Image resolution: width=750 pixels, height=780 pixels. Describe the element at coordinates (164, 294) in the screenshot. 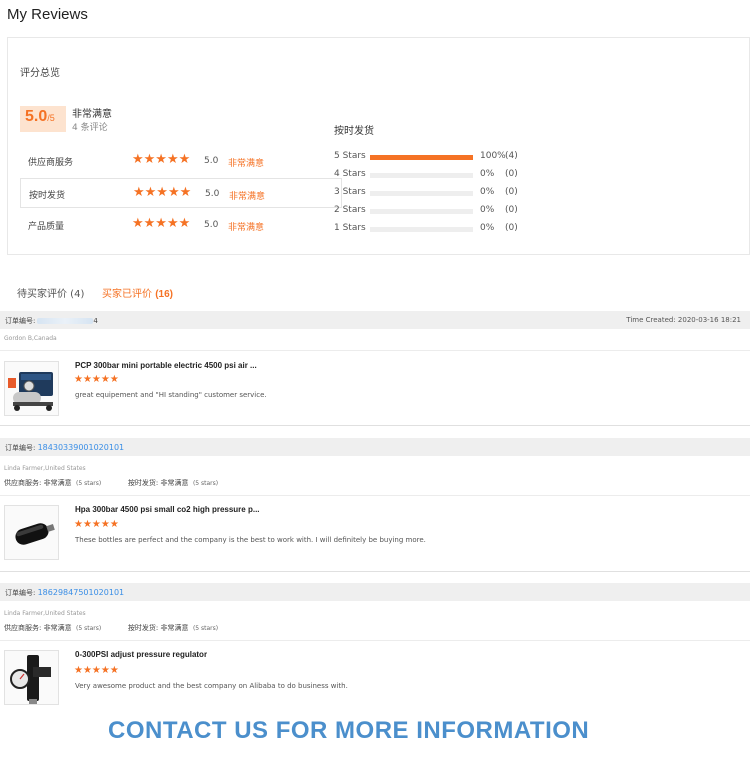

I see `tab-reviewed-count: (16)` at that location.